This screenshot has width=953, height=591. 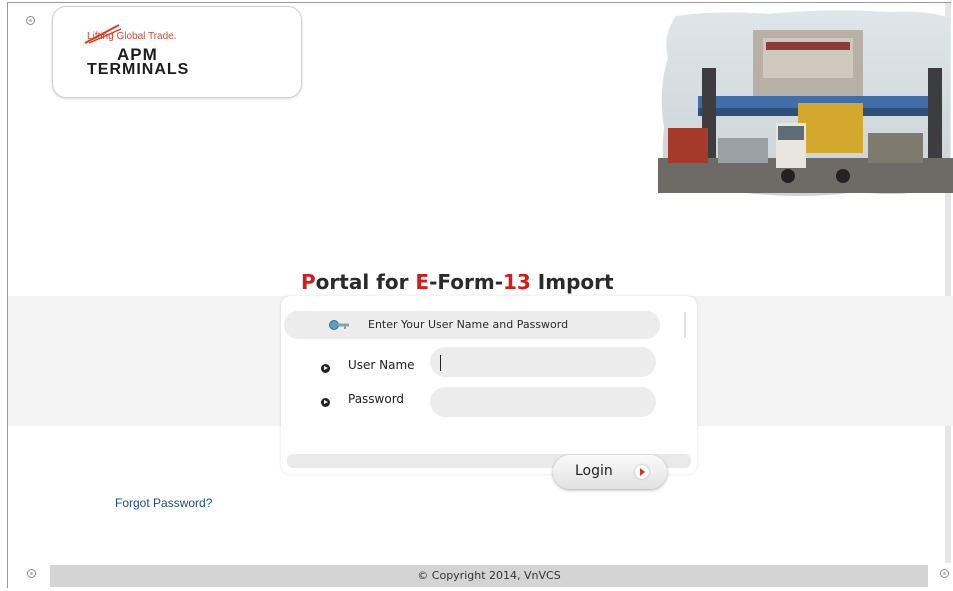 I want to click on login-button: Login, so click(x=610, y=472).